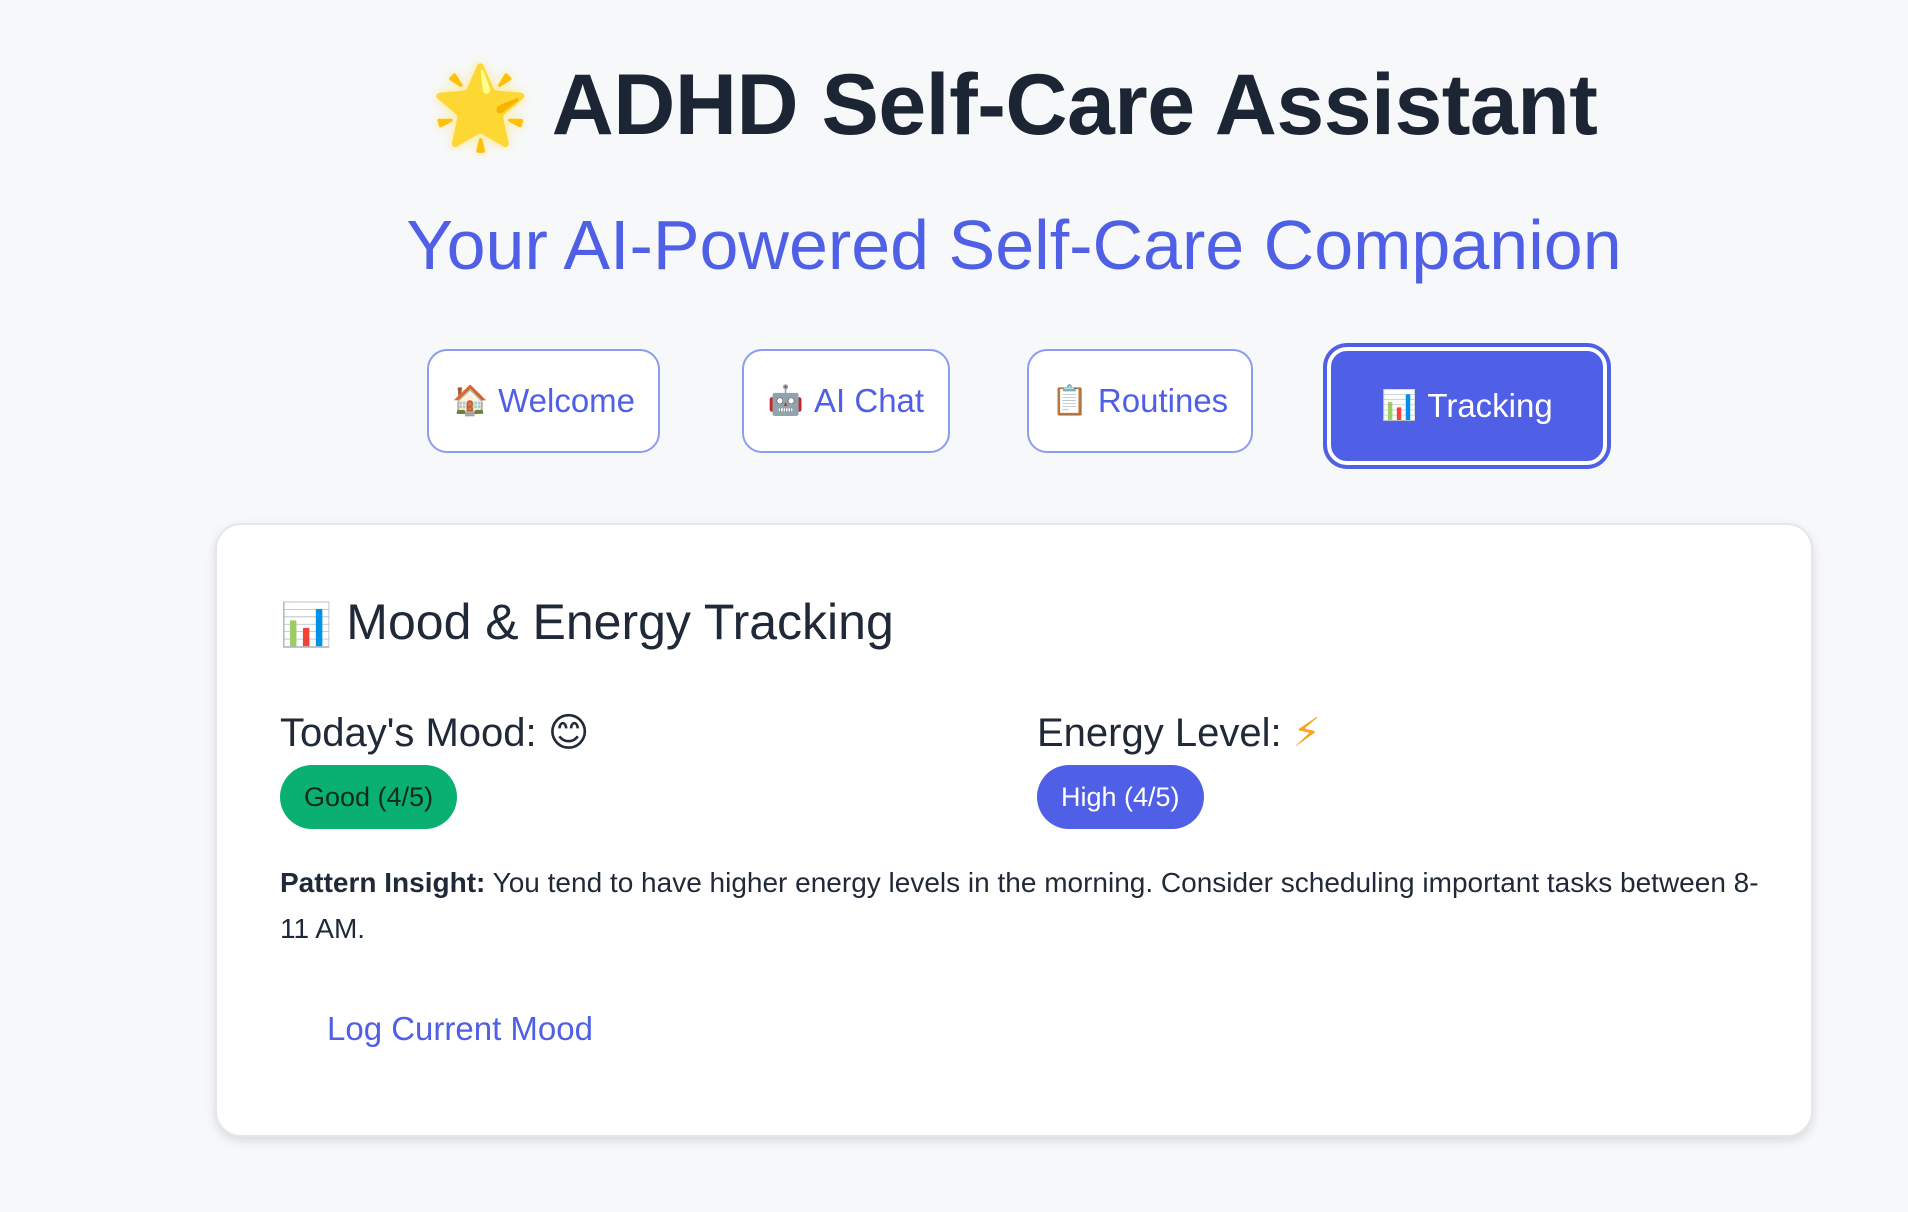 The width and height of the screenshot is (1908, 1212). I want to click on robot-icon: 🤖, so click(786, 401).